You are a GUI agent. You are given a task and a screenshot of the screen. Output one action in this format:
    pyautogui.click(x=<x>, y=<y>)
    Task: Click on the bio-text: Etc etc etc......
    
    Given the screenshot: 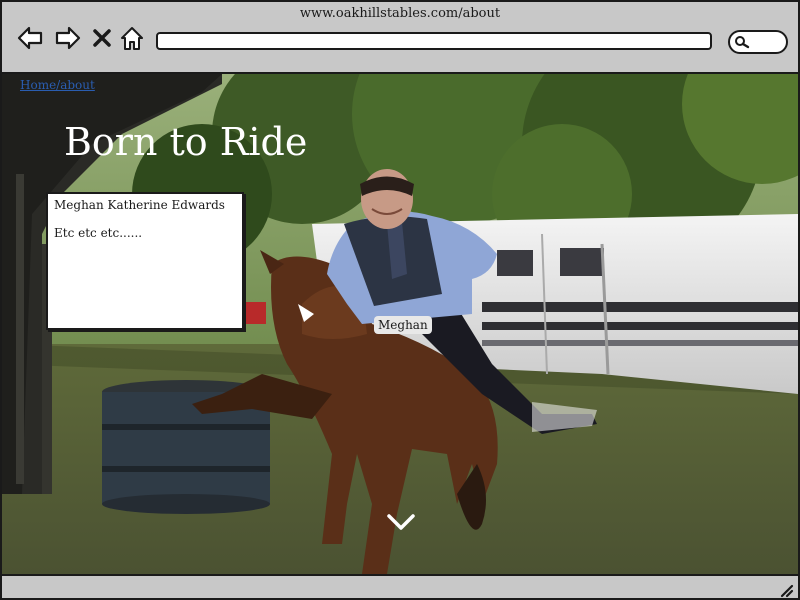 What is the action you would take?
    pyautogui.click(x=98, y=233)
    